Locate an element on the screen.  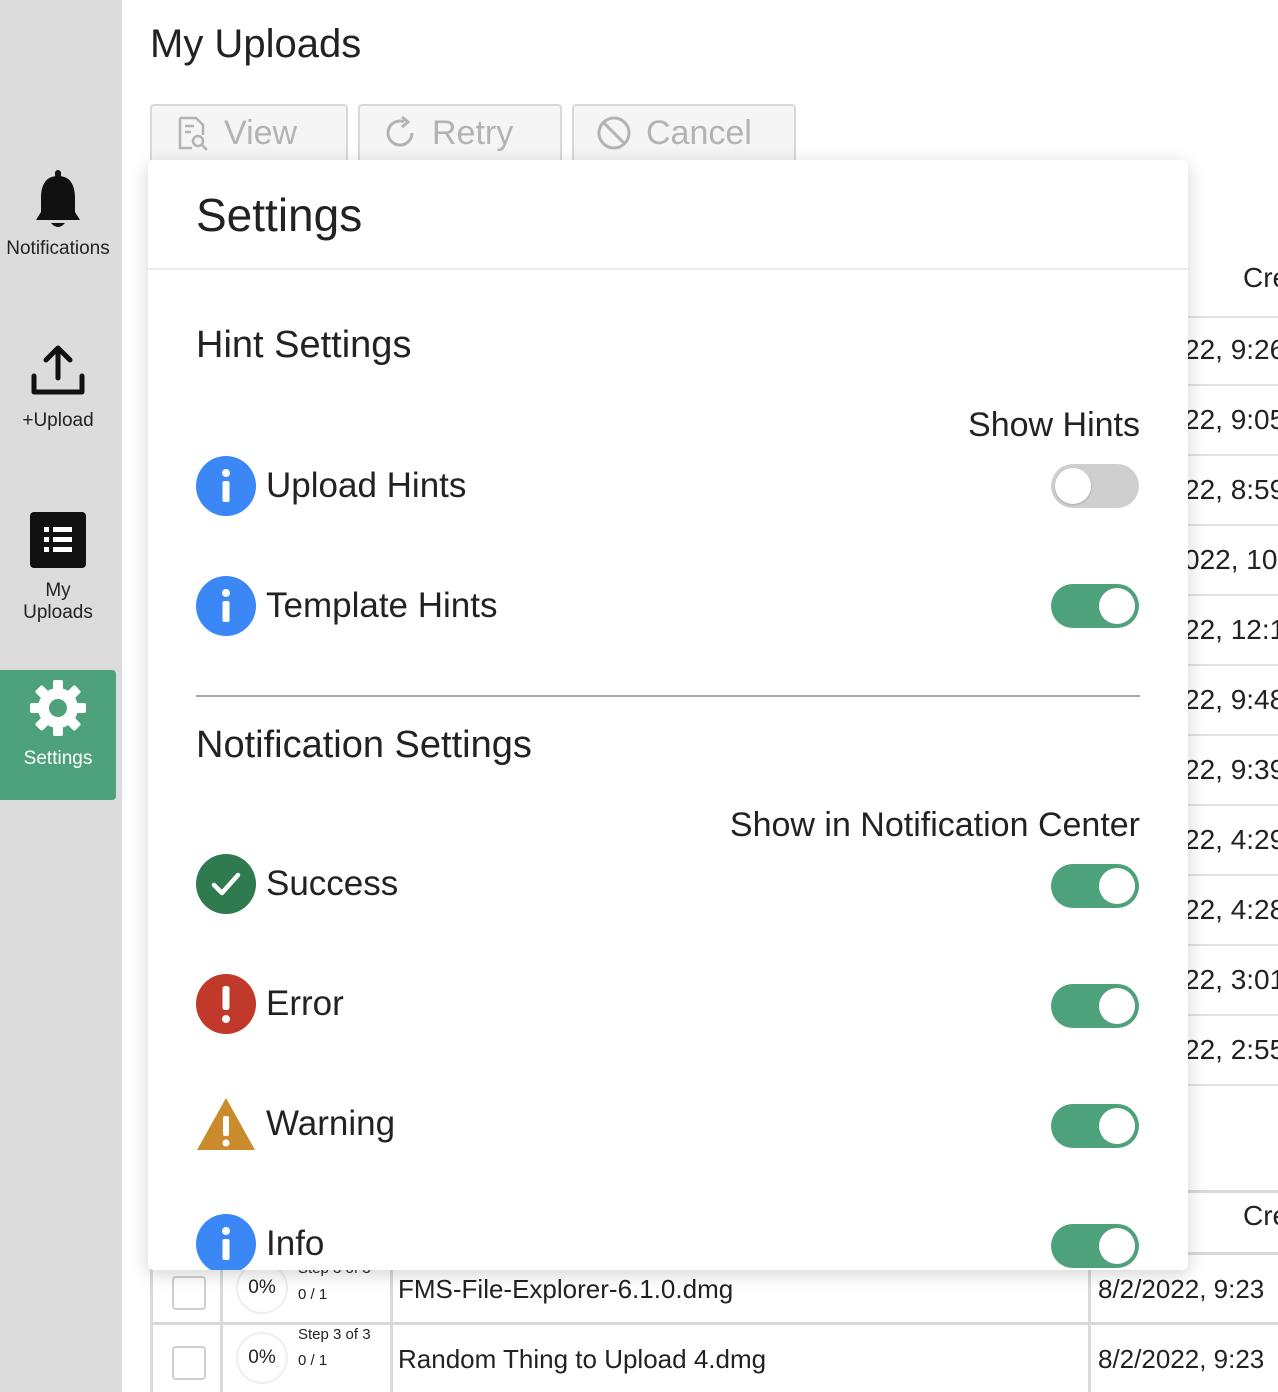
retry-button: Retry is located at coordinates (460, 132).